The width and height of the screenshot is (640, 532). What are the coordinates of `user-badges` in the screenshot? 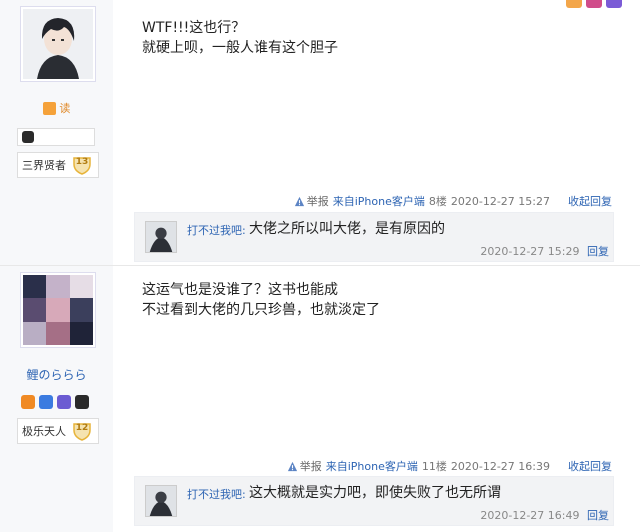 It's located at (55, 402).